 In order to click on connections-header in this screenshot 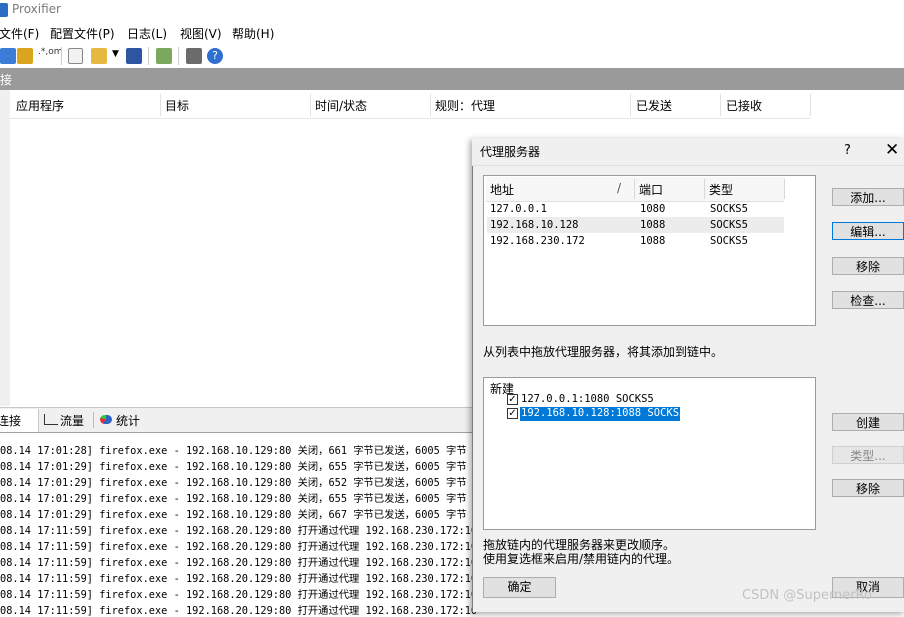, I will do `click(452, 79)`.